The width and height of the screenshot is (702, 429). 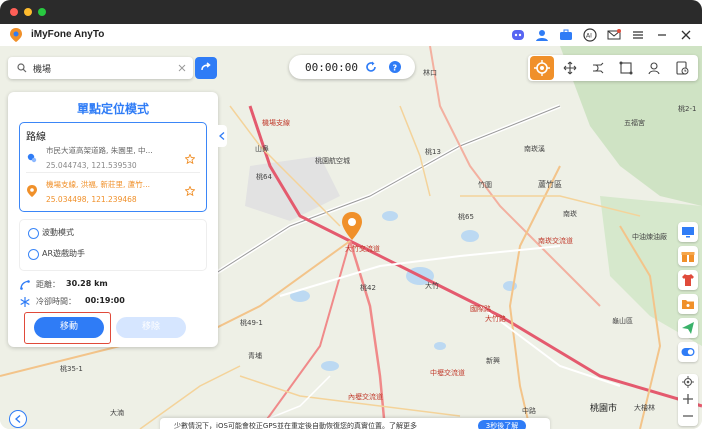 What do you see at coordinates (433, 152) in the screenshot?
I see `map-label: 桃13` at bounding box center [433, 152].